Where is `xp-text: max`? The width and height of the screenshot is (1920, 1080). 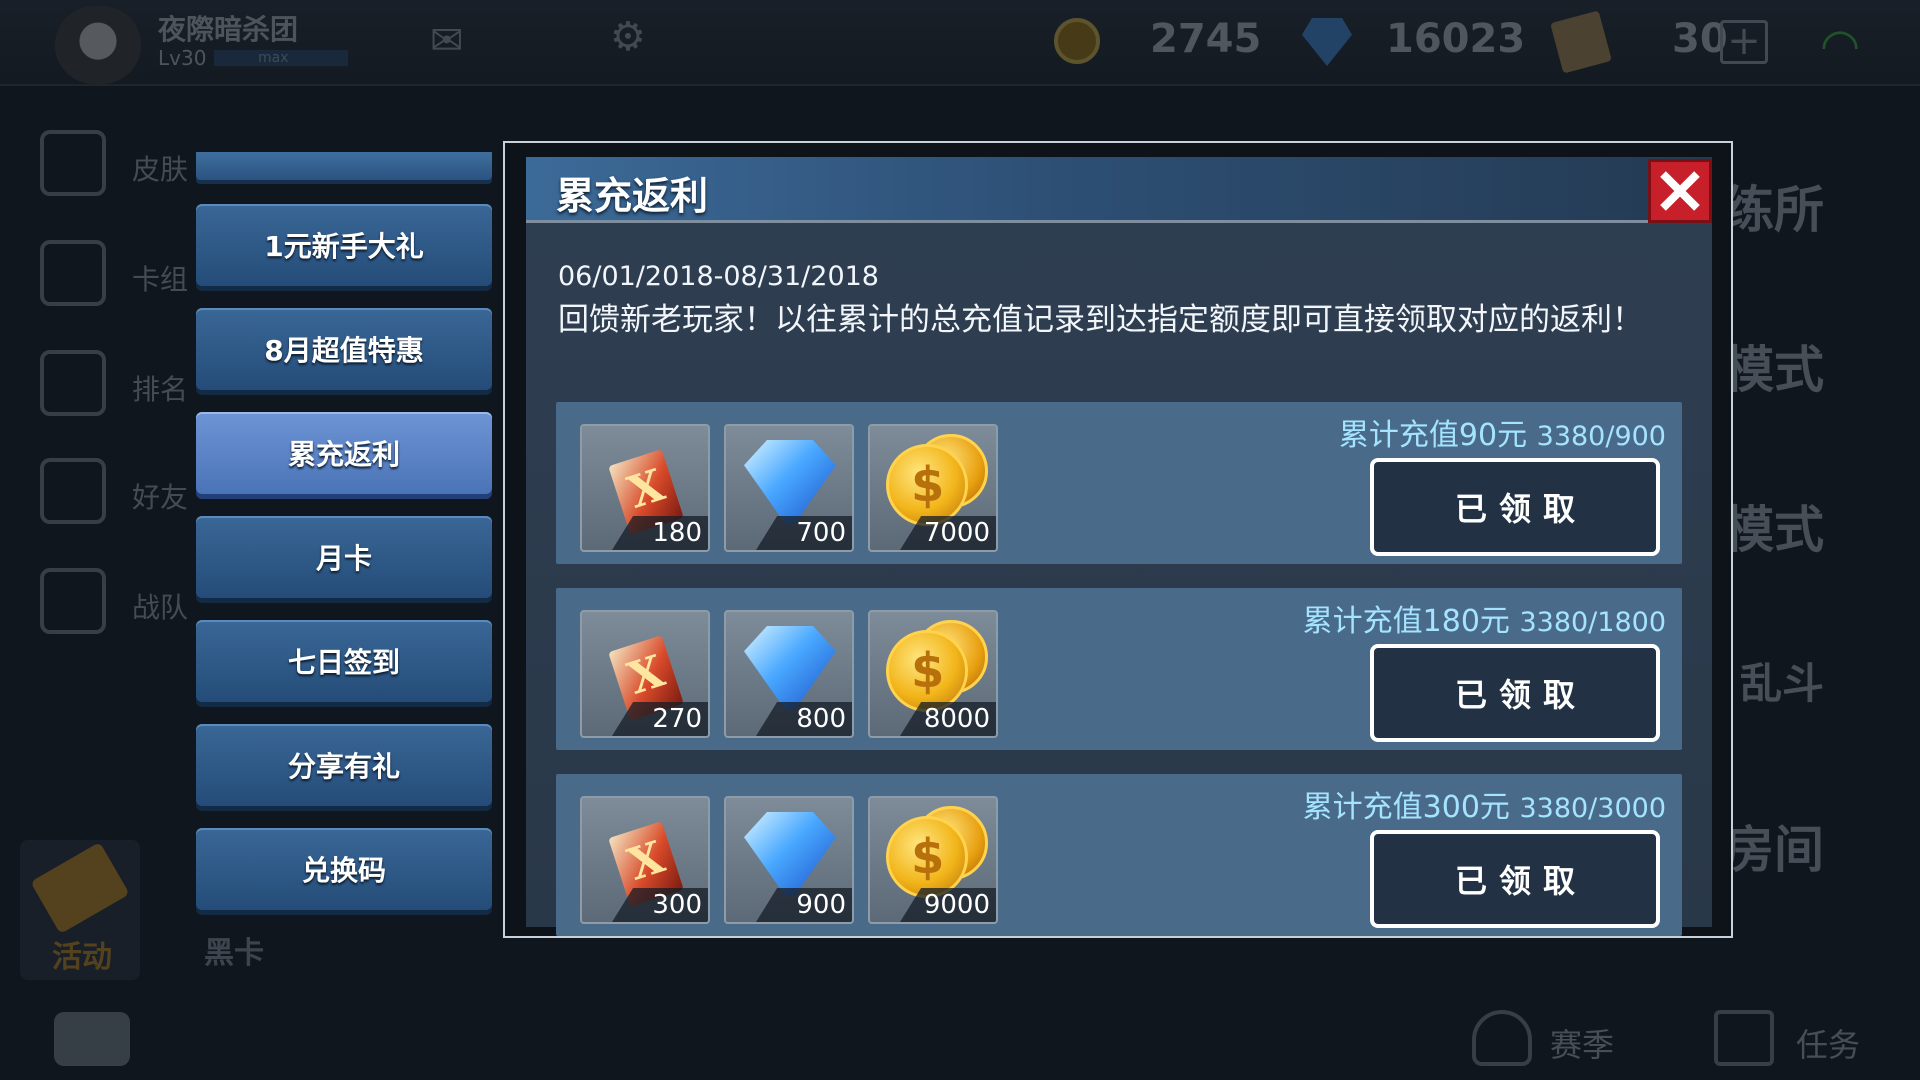
xp-text: max is located at coordinates (273, 58).